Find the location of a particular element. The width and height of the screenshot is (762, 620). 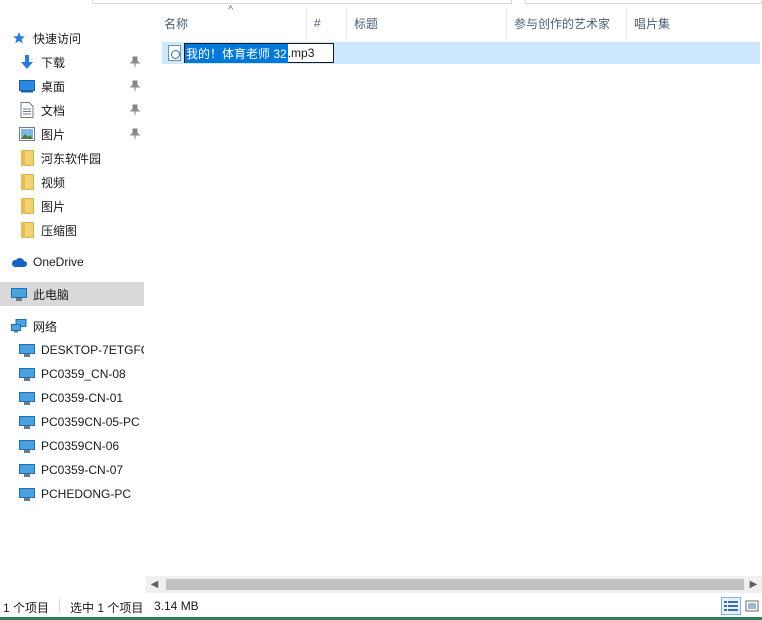

large-icons-view-button is located at coordinates (752, 606).